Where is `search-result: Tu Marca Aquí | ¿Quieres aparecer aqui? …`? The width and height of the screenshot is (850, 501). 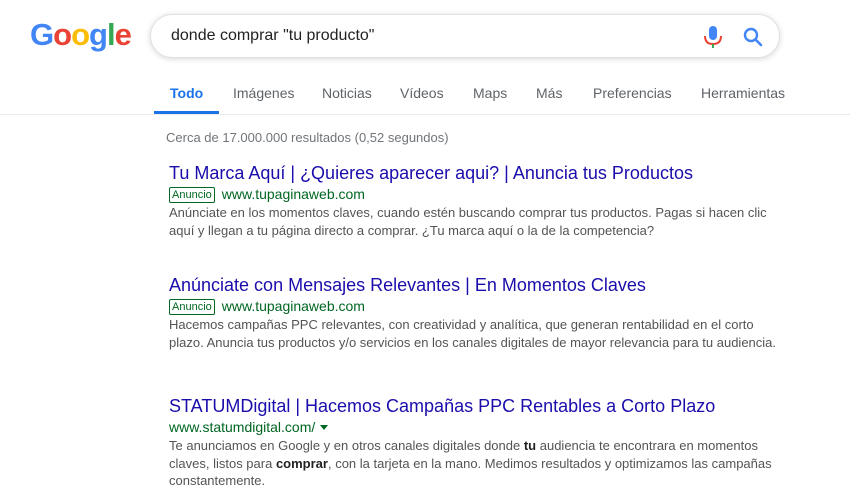 search-result: Tu Marca Aquí | ¿Quieres aparecer aqui? … is located at coordinates (479, 200).